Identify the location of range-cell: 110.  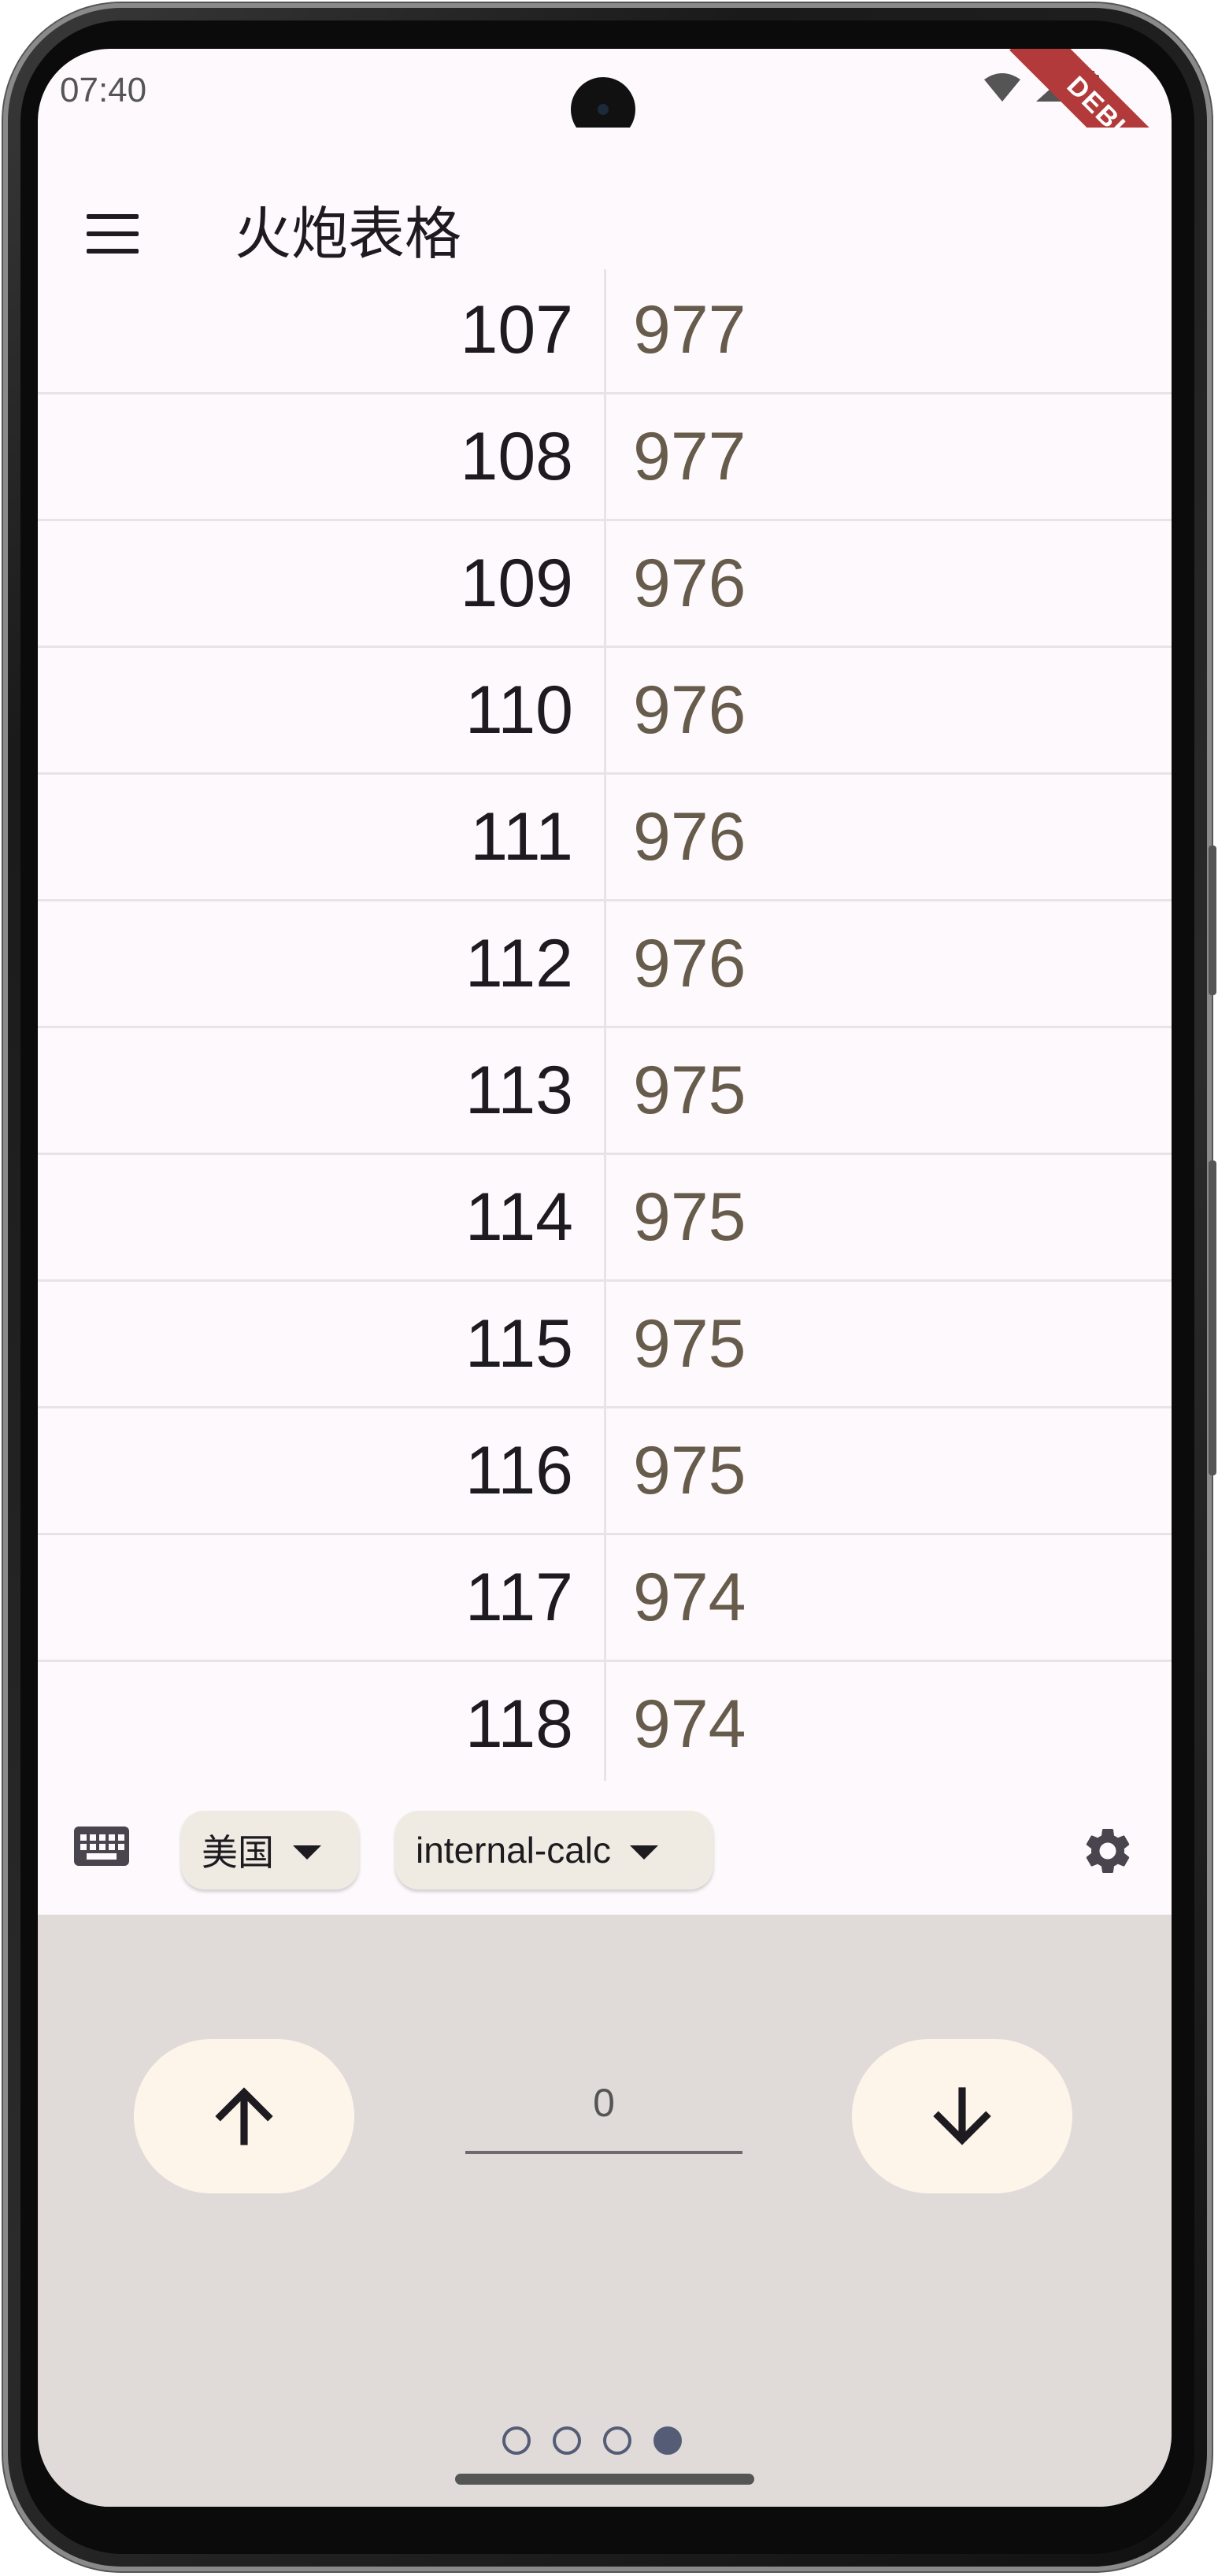
(519, 710).